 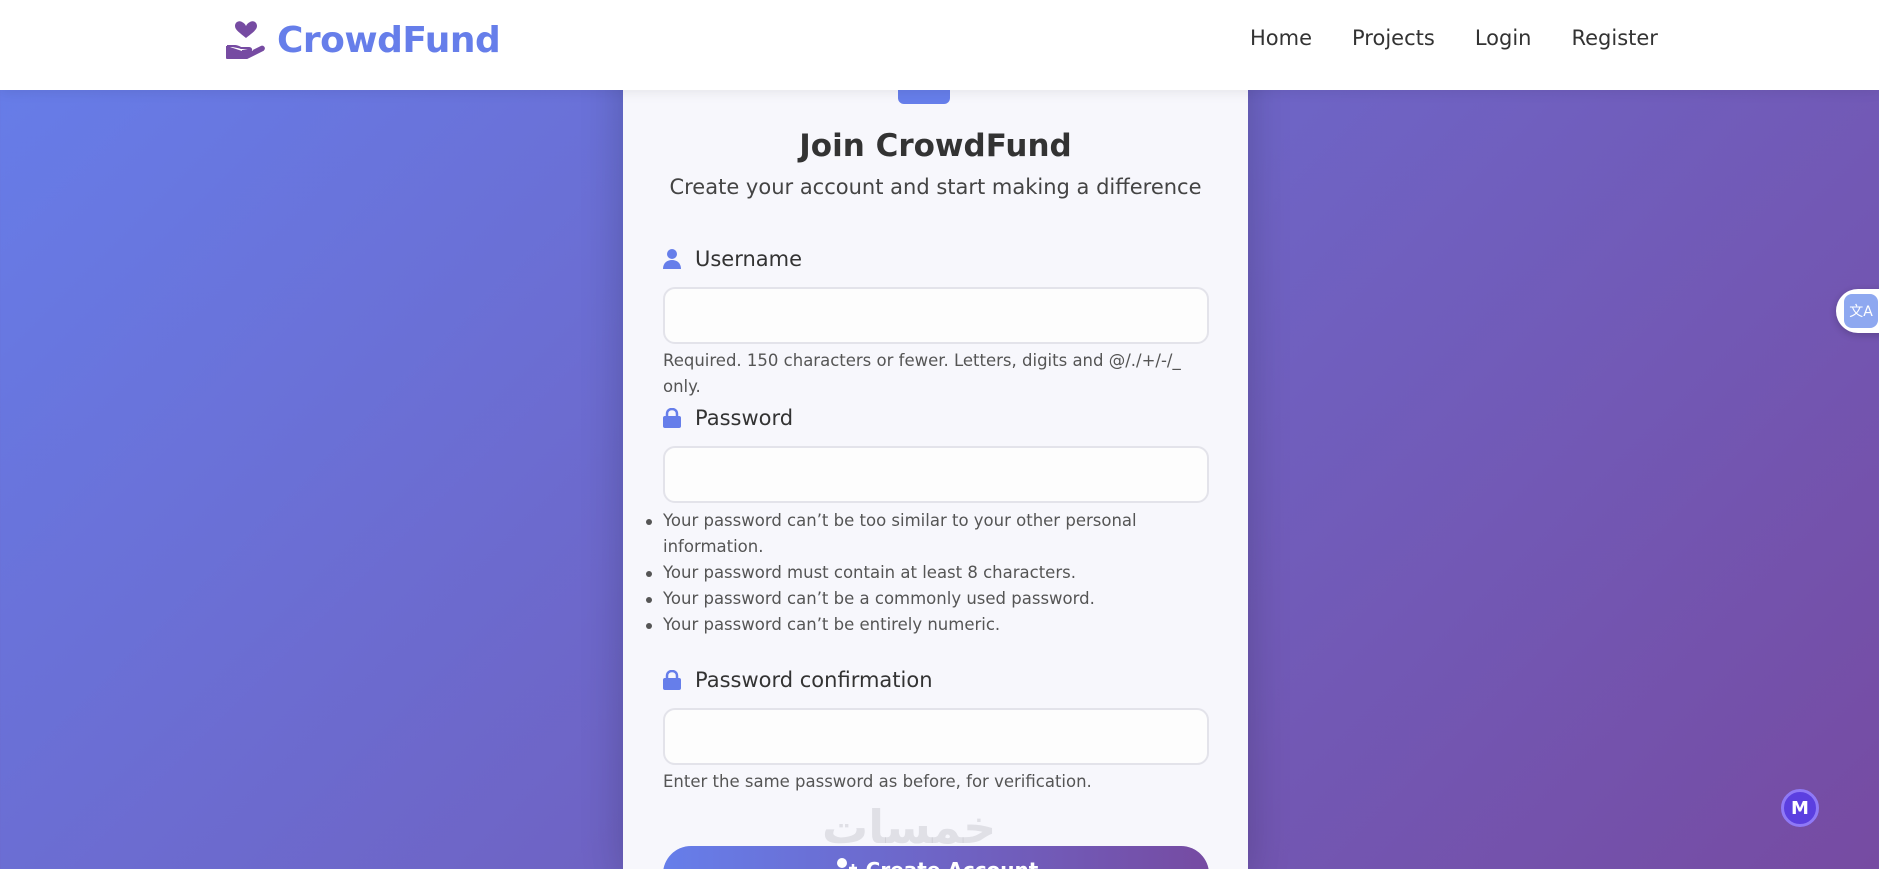 I want to click on user-plus-icon, so click(x=846, y=863).